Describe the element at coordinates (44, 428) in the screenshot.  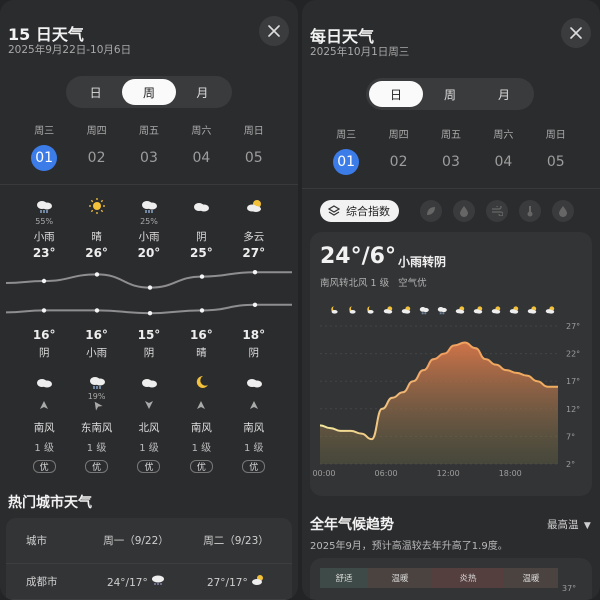
I see `wind-direction: 南风` at that location.